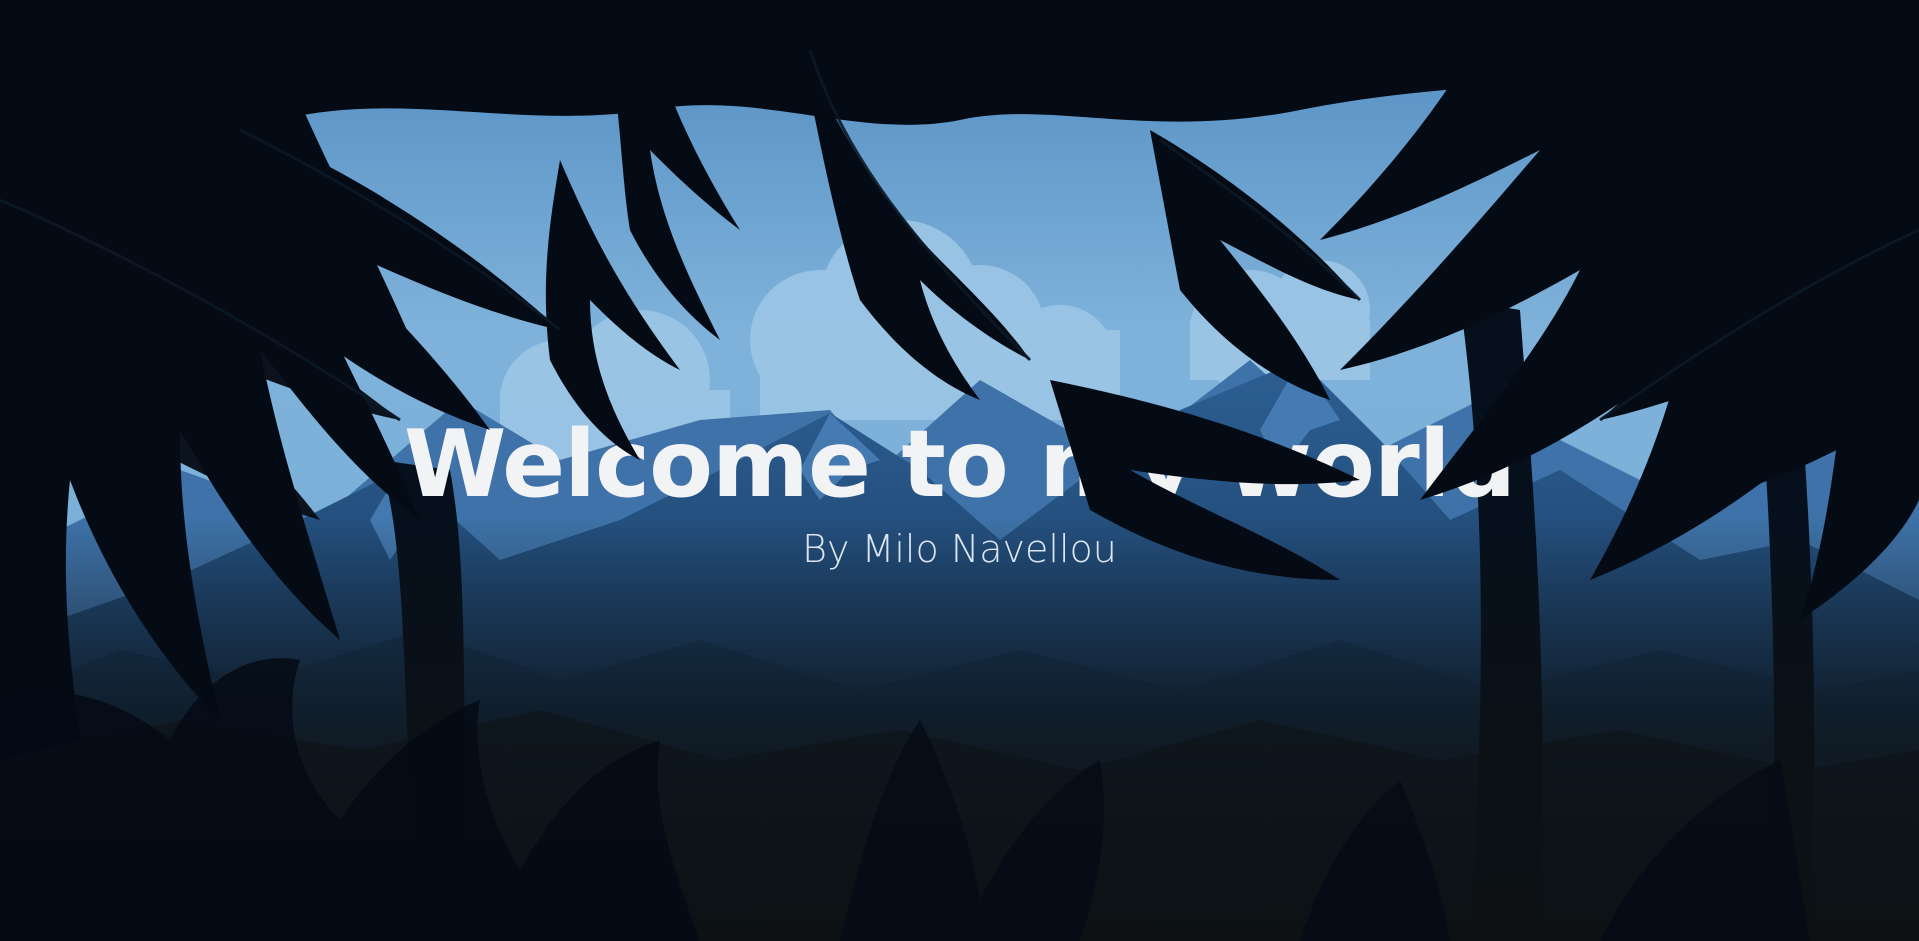 Image resolution: width=1919 pixels, height=941 pixels. Describe the element at coordinates (419, 53) in the screenshot. I see `logo-last-name: NAVELLOU` at that location.